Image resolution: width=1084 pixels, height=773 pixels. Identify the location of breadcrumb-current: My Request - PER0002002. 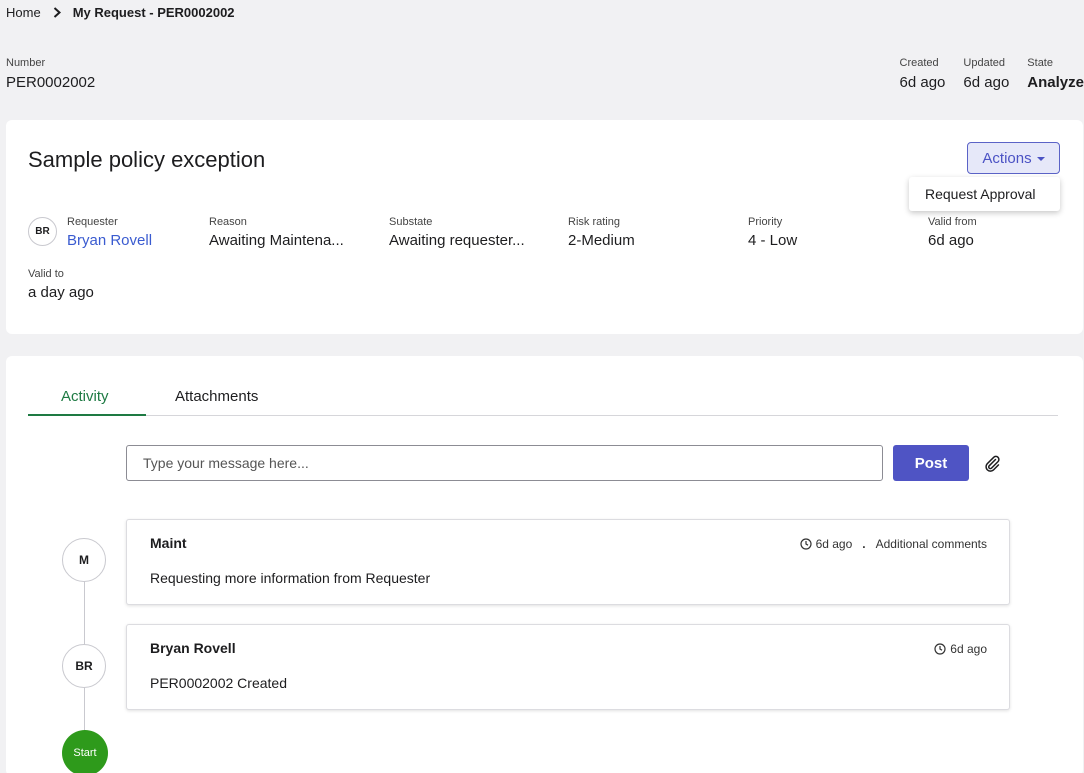
(153, 12).